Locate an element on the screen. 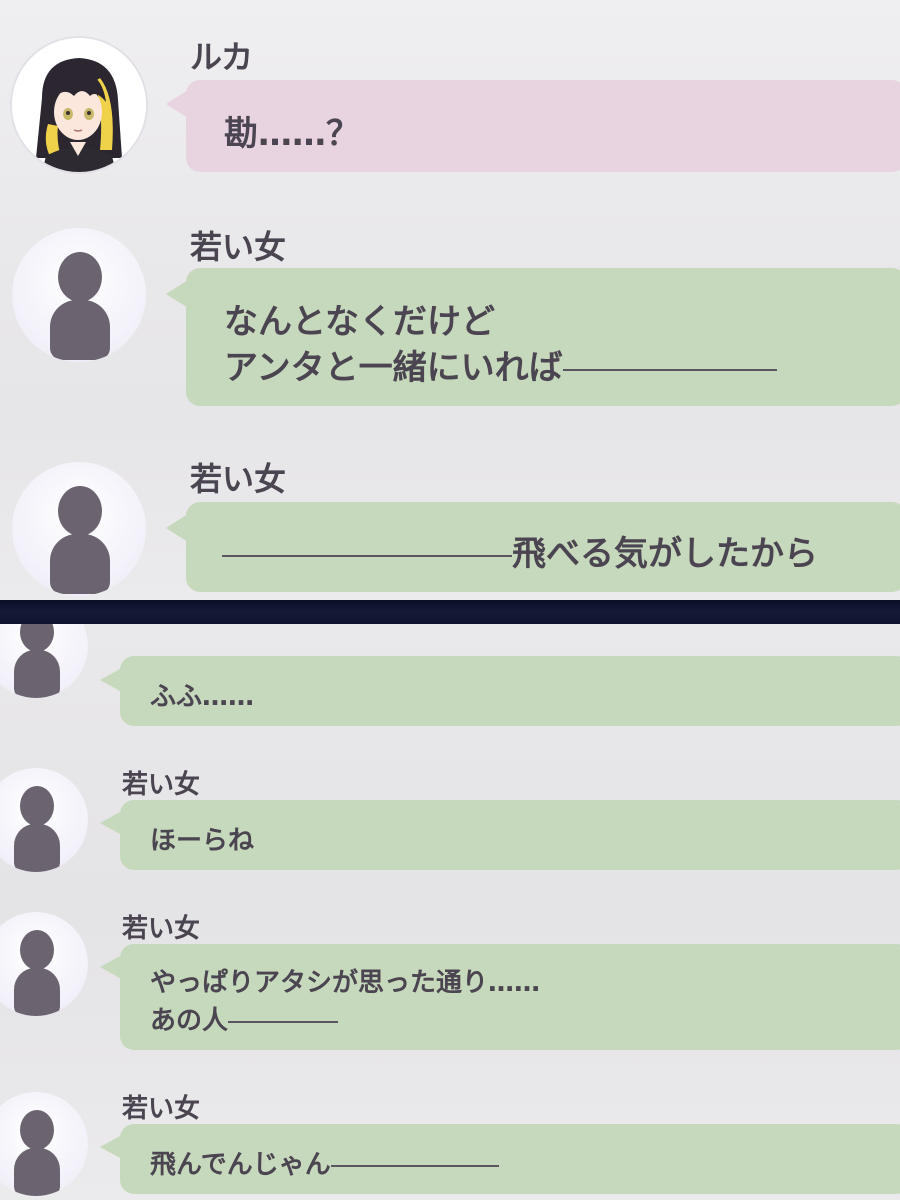  speaker-name: ルカ is located at coordinates (222, 57).